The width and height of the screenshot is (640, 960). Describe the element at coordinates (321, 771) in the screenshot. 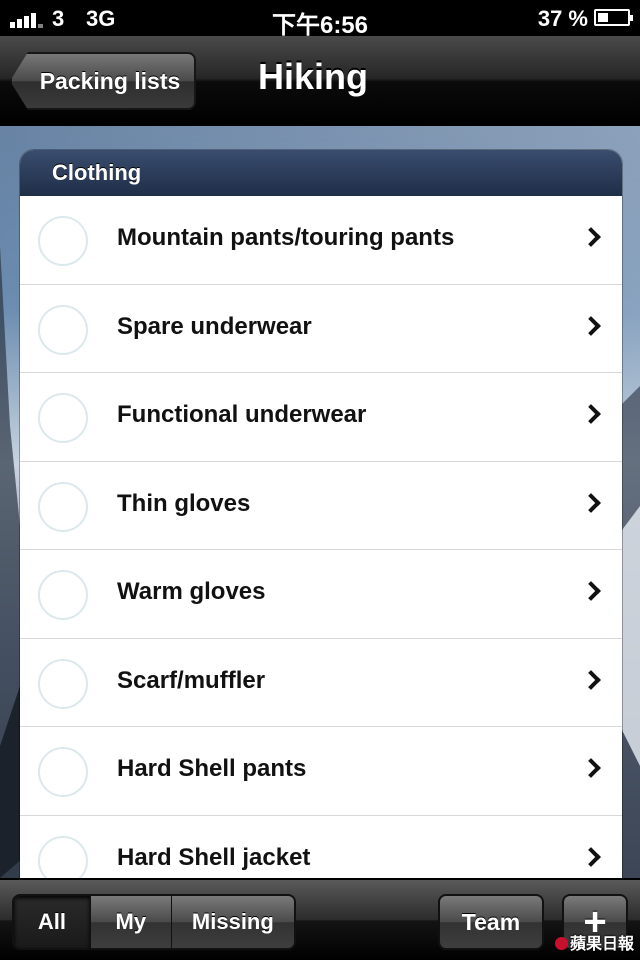

I see `list-item: Hard Shell pants` at that location.